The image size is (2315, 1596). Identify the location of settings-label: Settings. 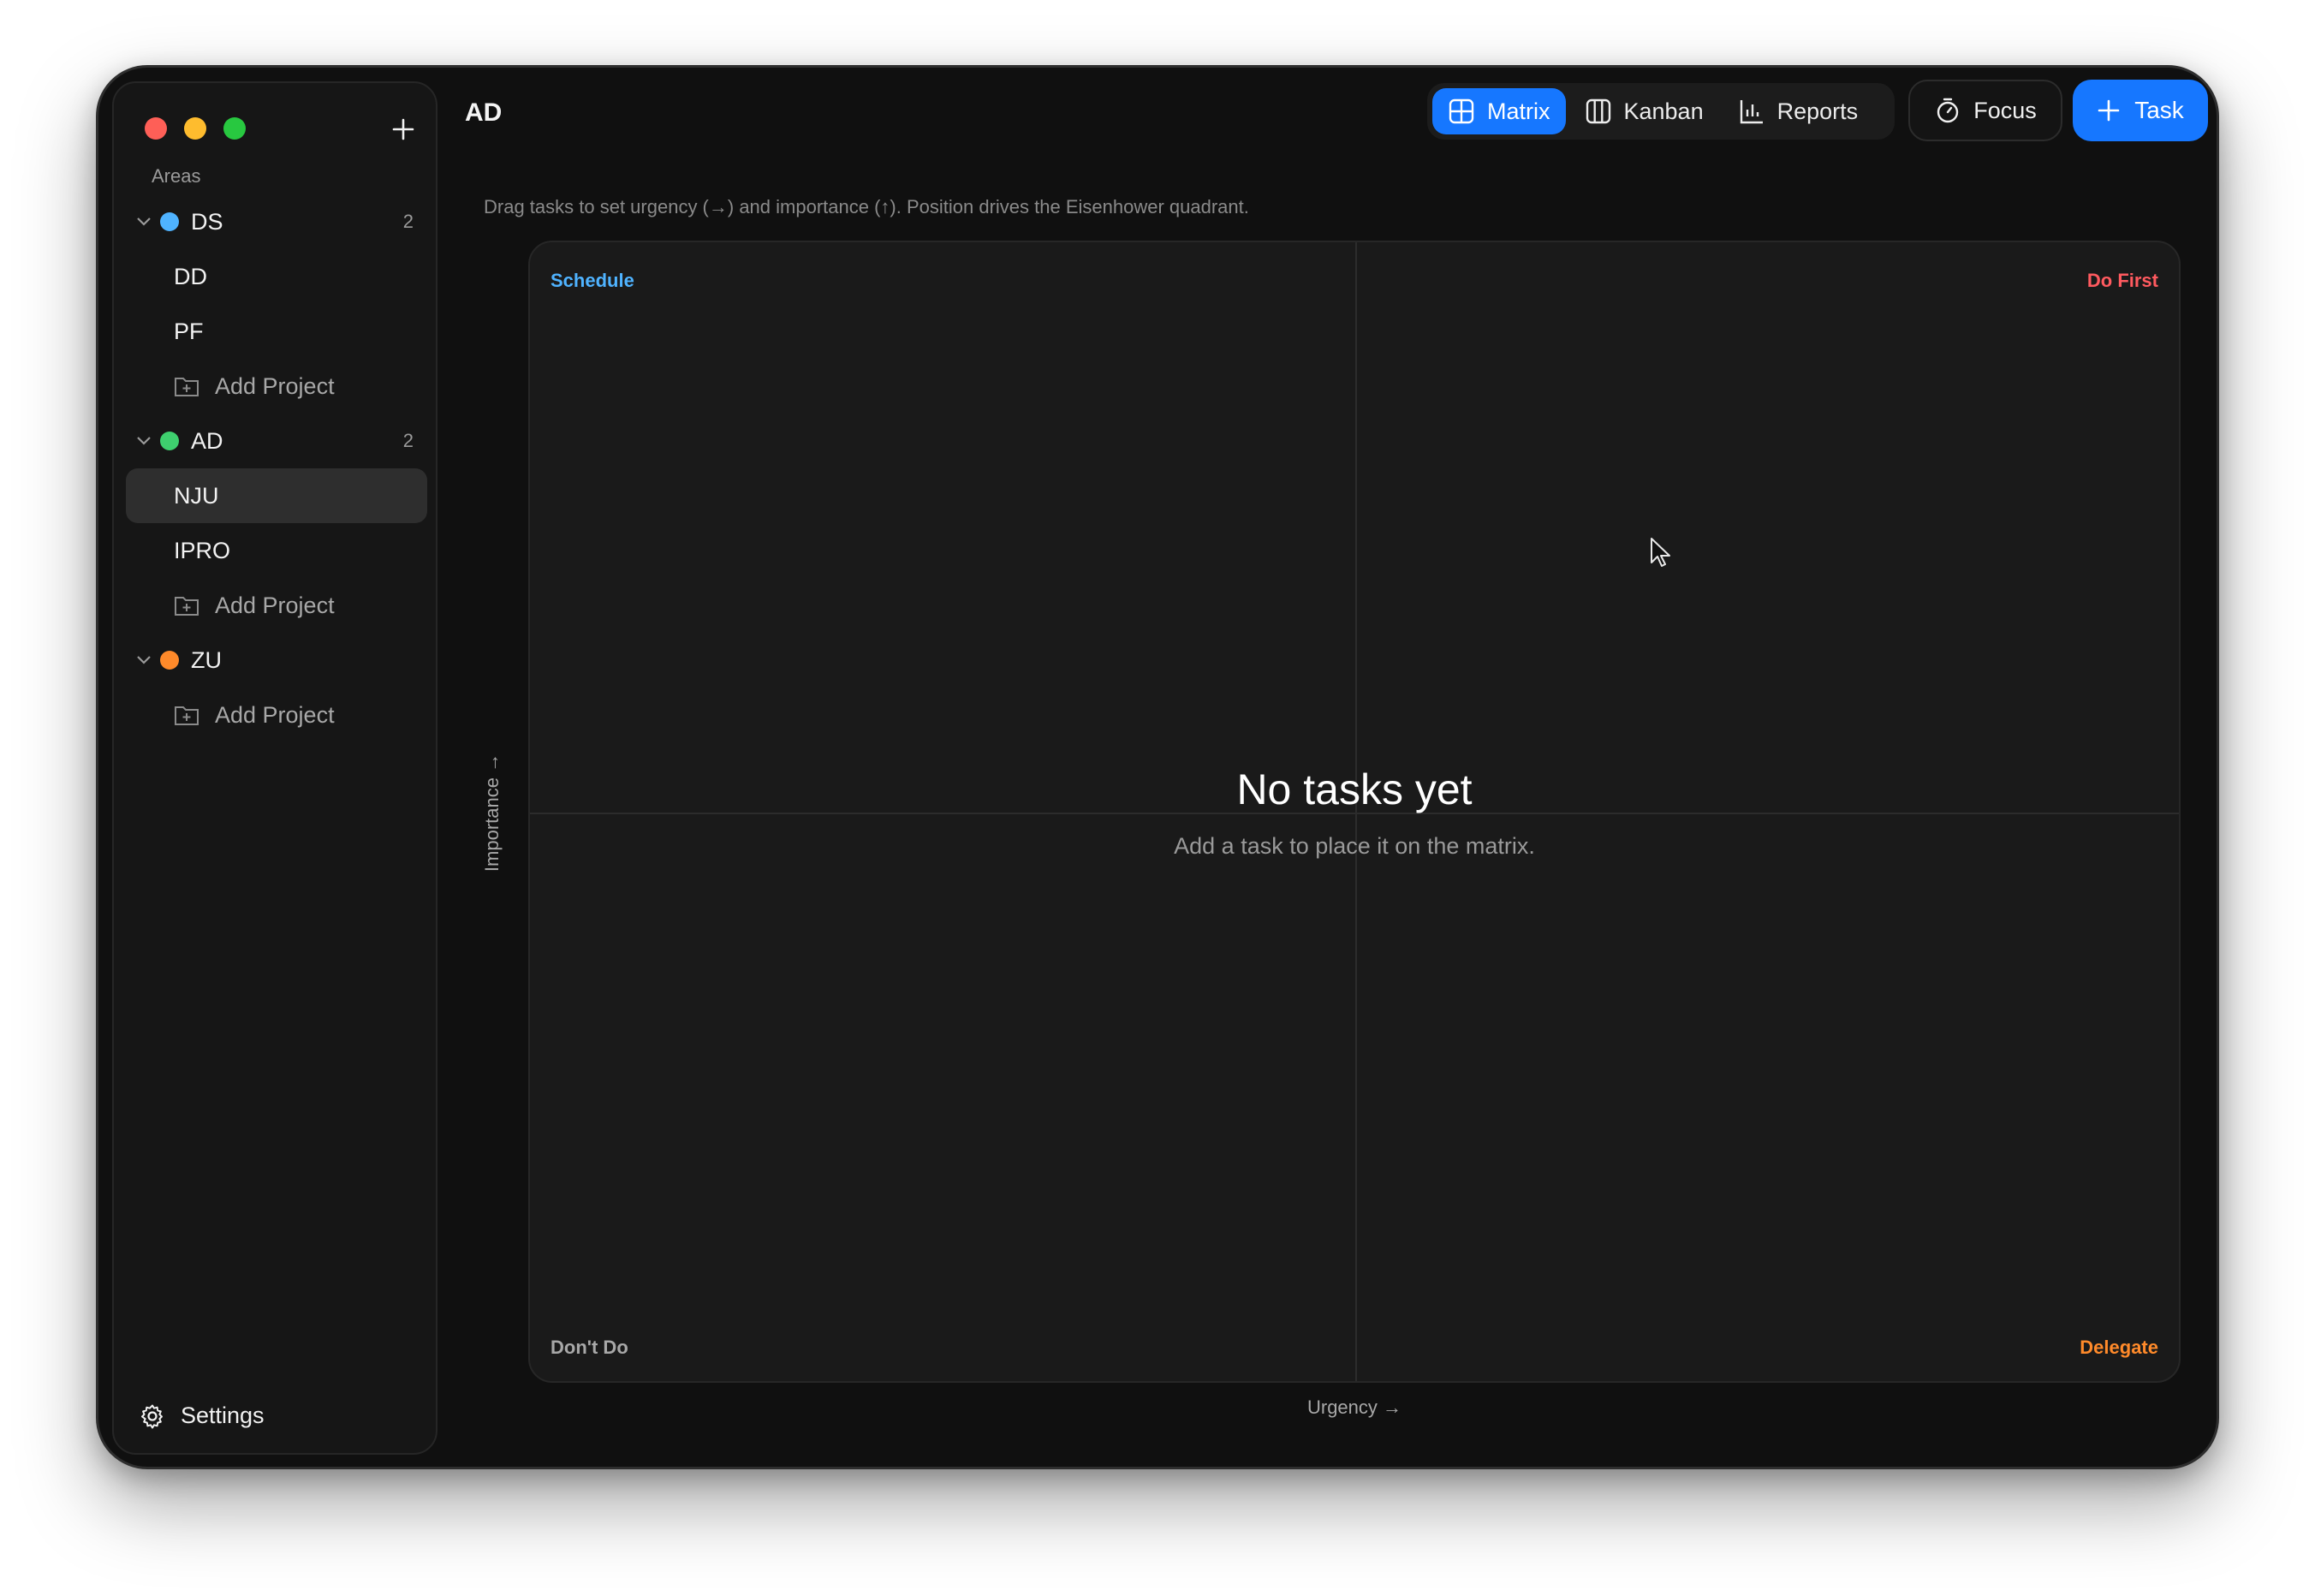
(223, 1415).